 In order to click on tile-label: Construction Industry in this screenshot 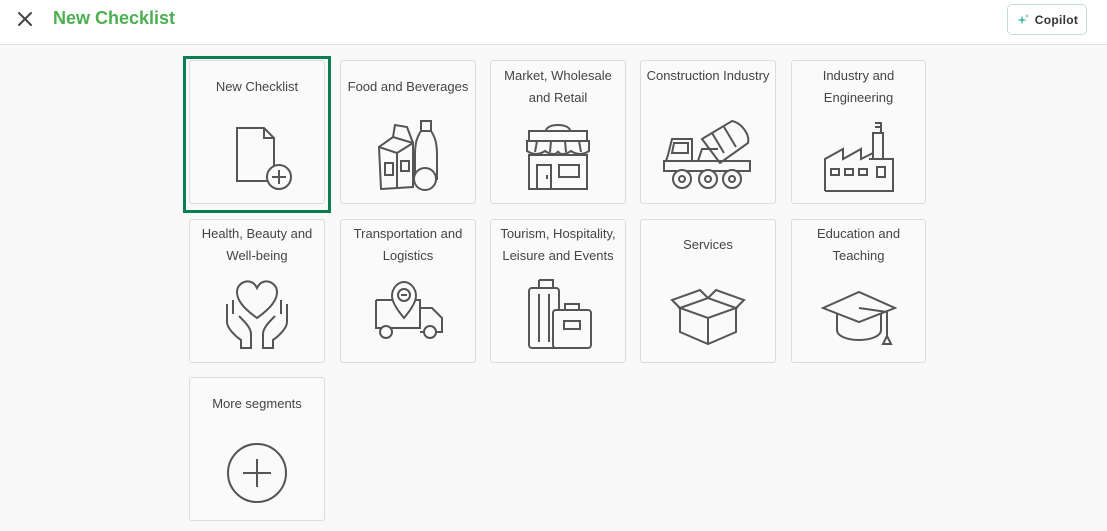, I will do `click(708, 75)`.